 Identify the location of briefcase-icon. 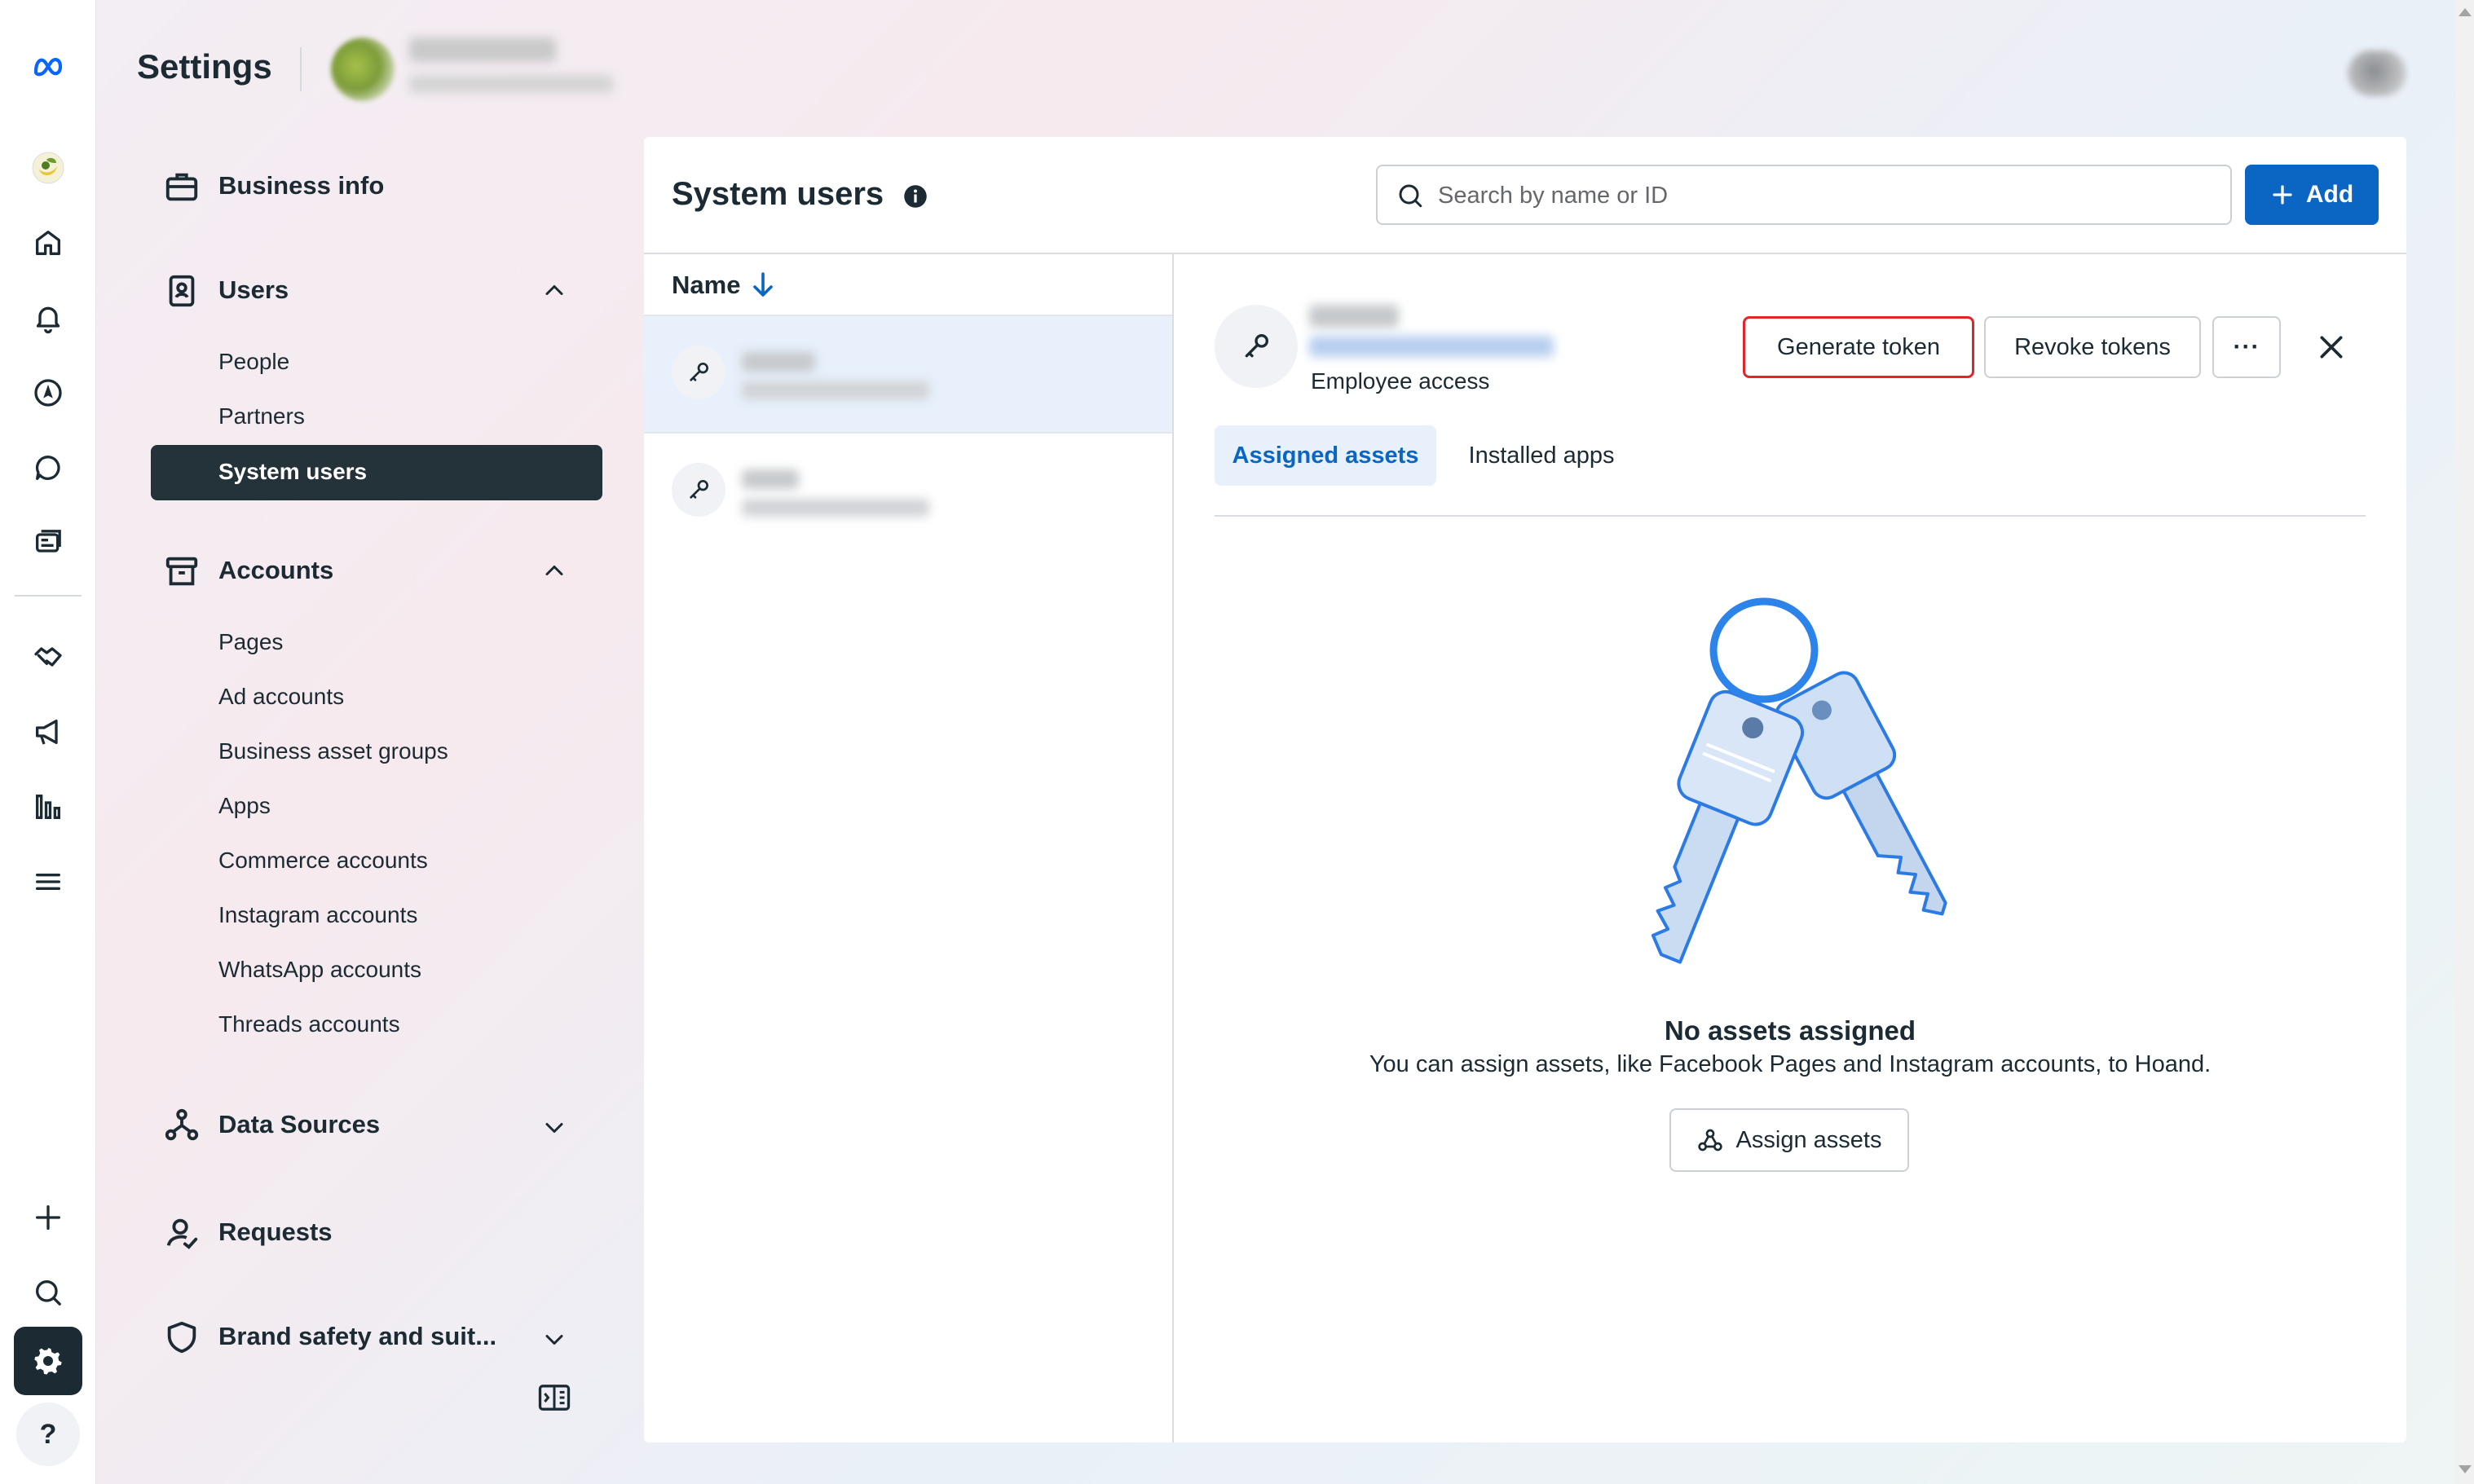
(182, 186).